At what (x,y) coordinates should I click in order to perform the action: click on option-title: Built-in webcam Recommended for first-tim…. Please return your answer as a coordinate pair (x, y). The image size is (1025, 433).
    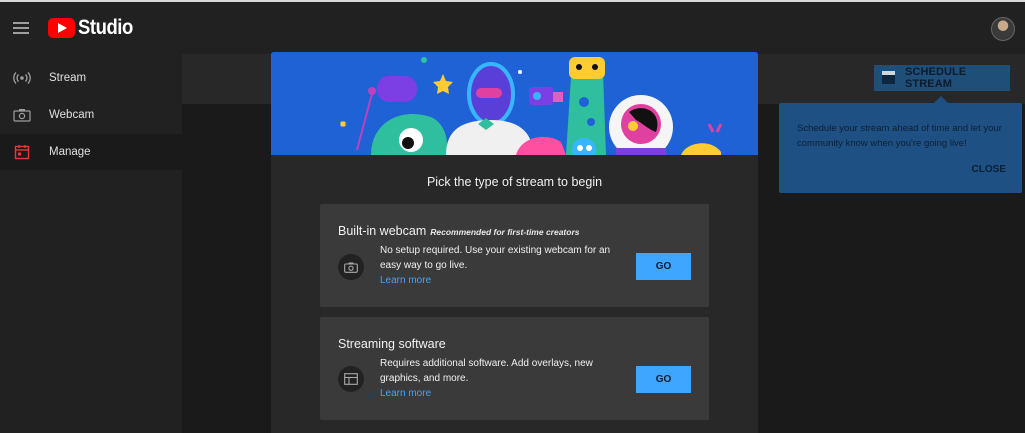
    Looking at the image, I should click on (459, 231).